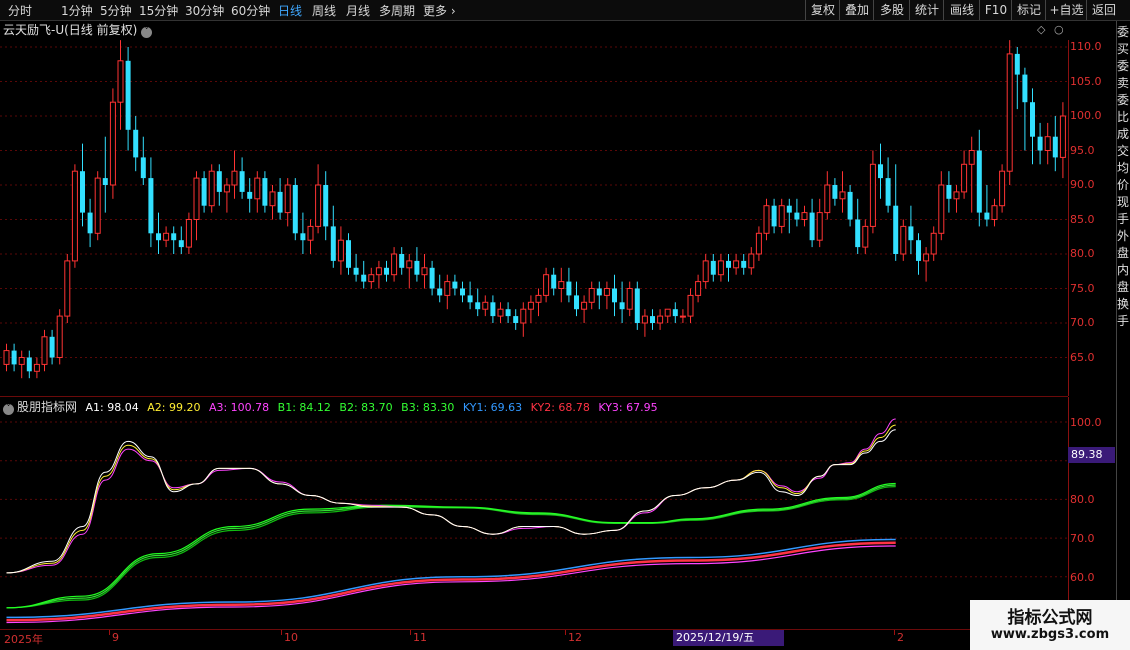  I want to click on f10-button: F10, so click(995, 10).